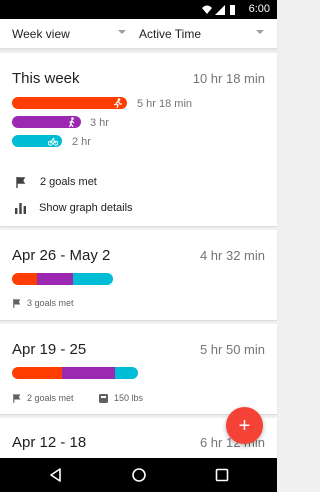 This screenshot has height=492, width=320. I want to click on running-bar, so click(69, 103).